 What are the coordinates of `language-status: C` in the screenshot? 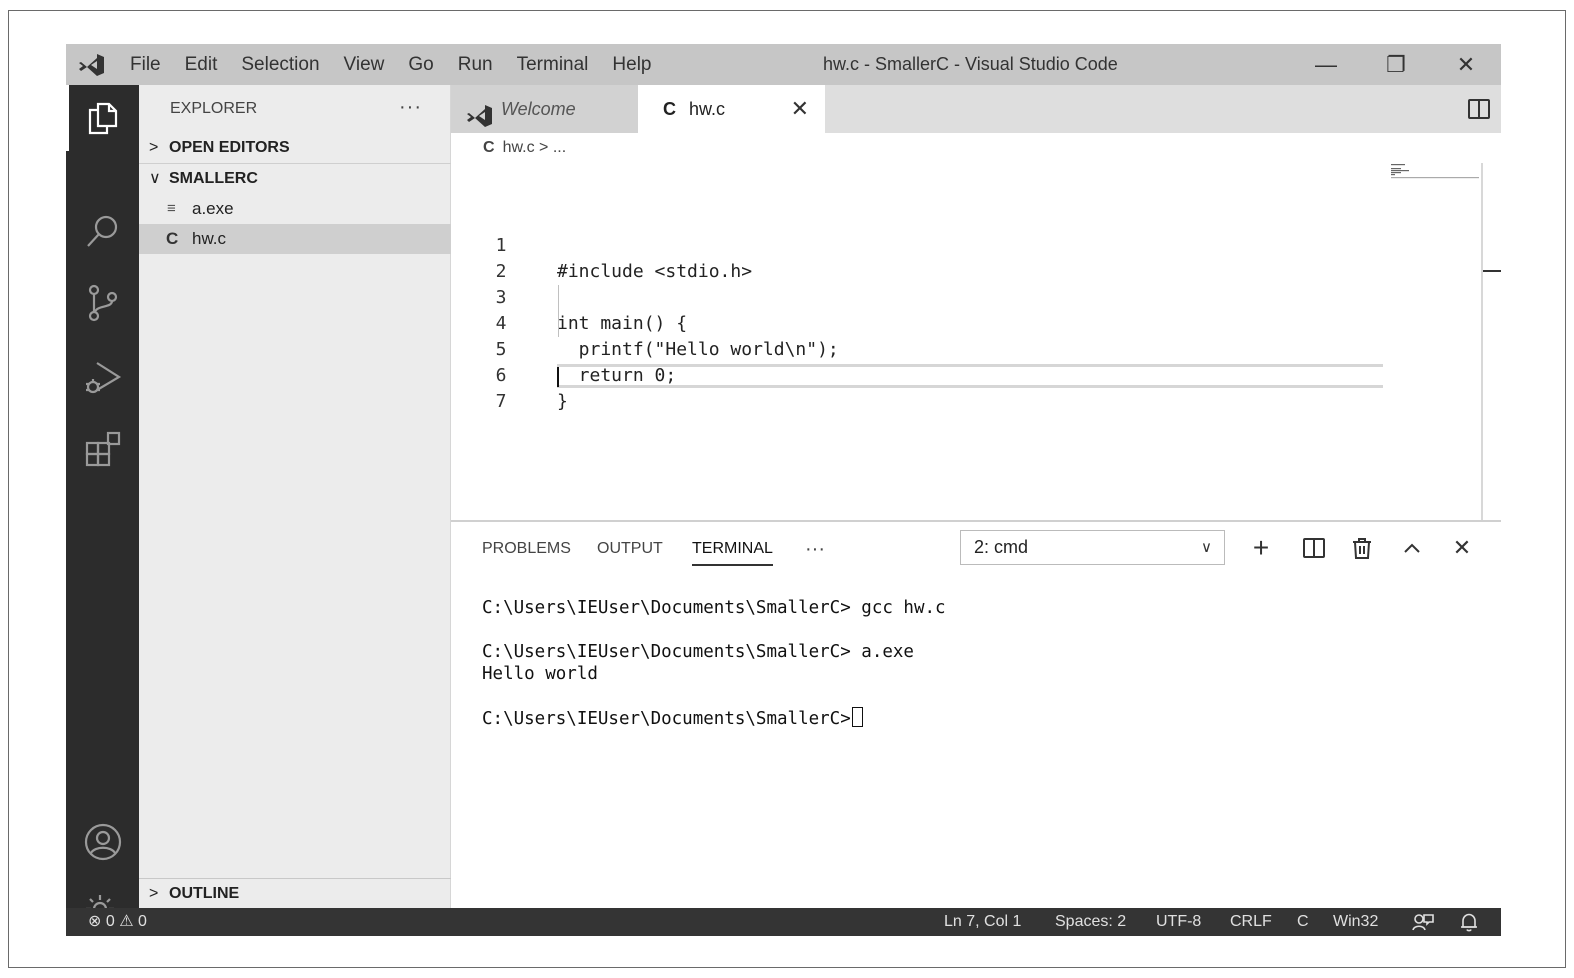 It's located at (1303, 922).